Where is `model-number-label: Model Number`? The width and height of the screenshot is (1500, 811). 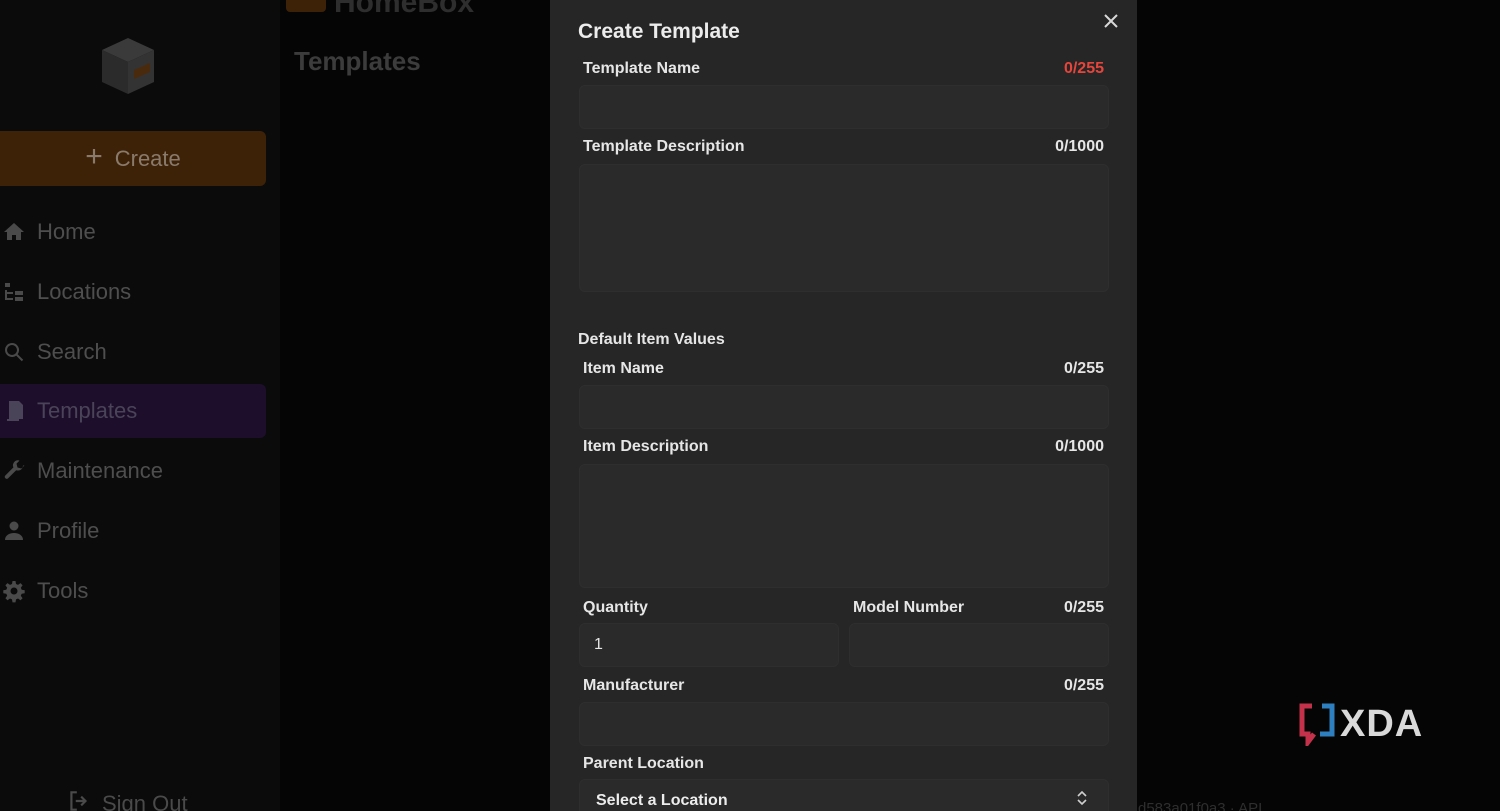
model-number-label: Model Number is located at coordinates (909, 607).